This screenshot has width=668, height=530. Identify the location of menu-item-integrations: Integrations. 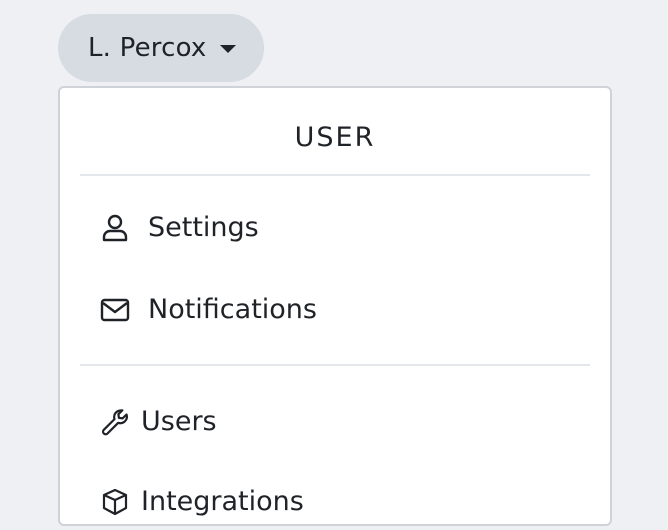
(335, 502).